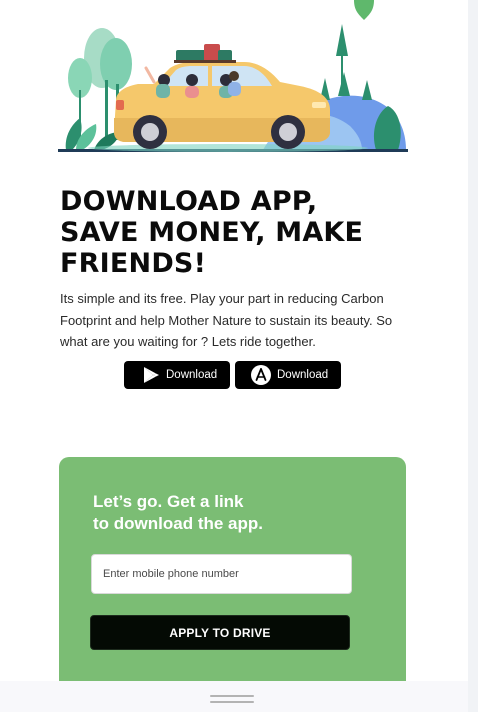 The height and width of the screenshot is (712, 478). Describe the element at coordinates (189, 201) in the screenshot. I see `heading-line-1: DOWNLOAD APP,` at that location.